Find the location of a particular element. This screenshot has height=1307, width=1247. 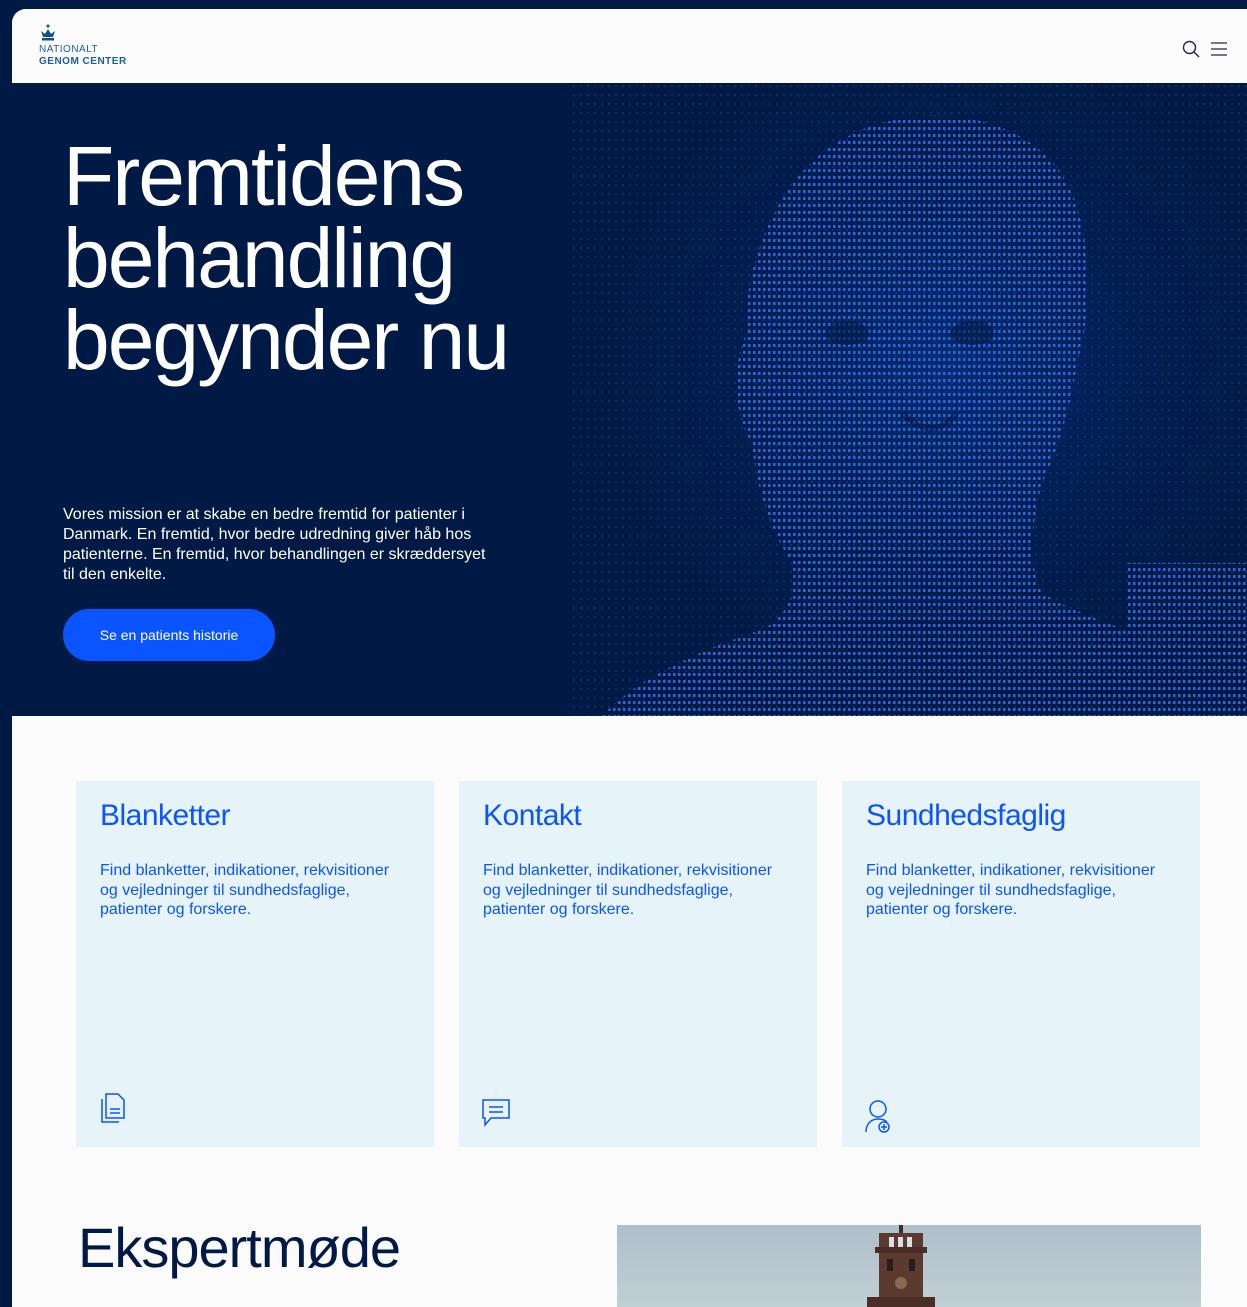

city-tower-image is located at coordinates (909, 1266).